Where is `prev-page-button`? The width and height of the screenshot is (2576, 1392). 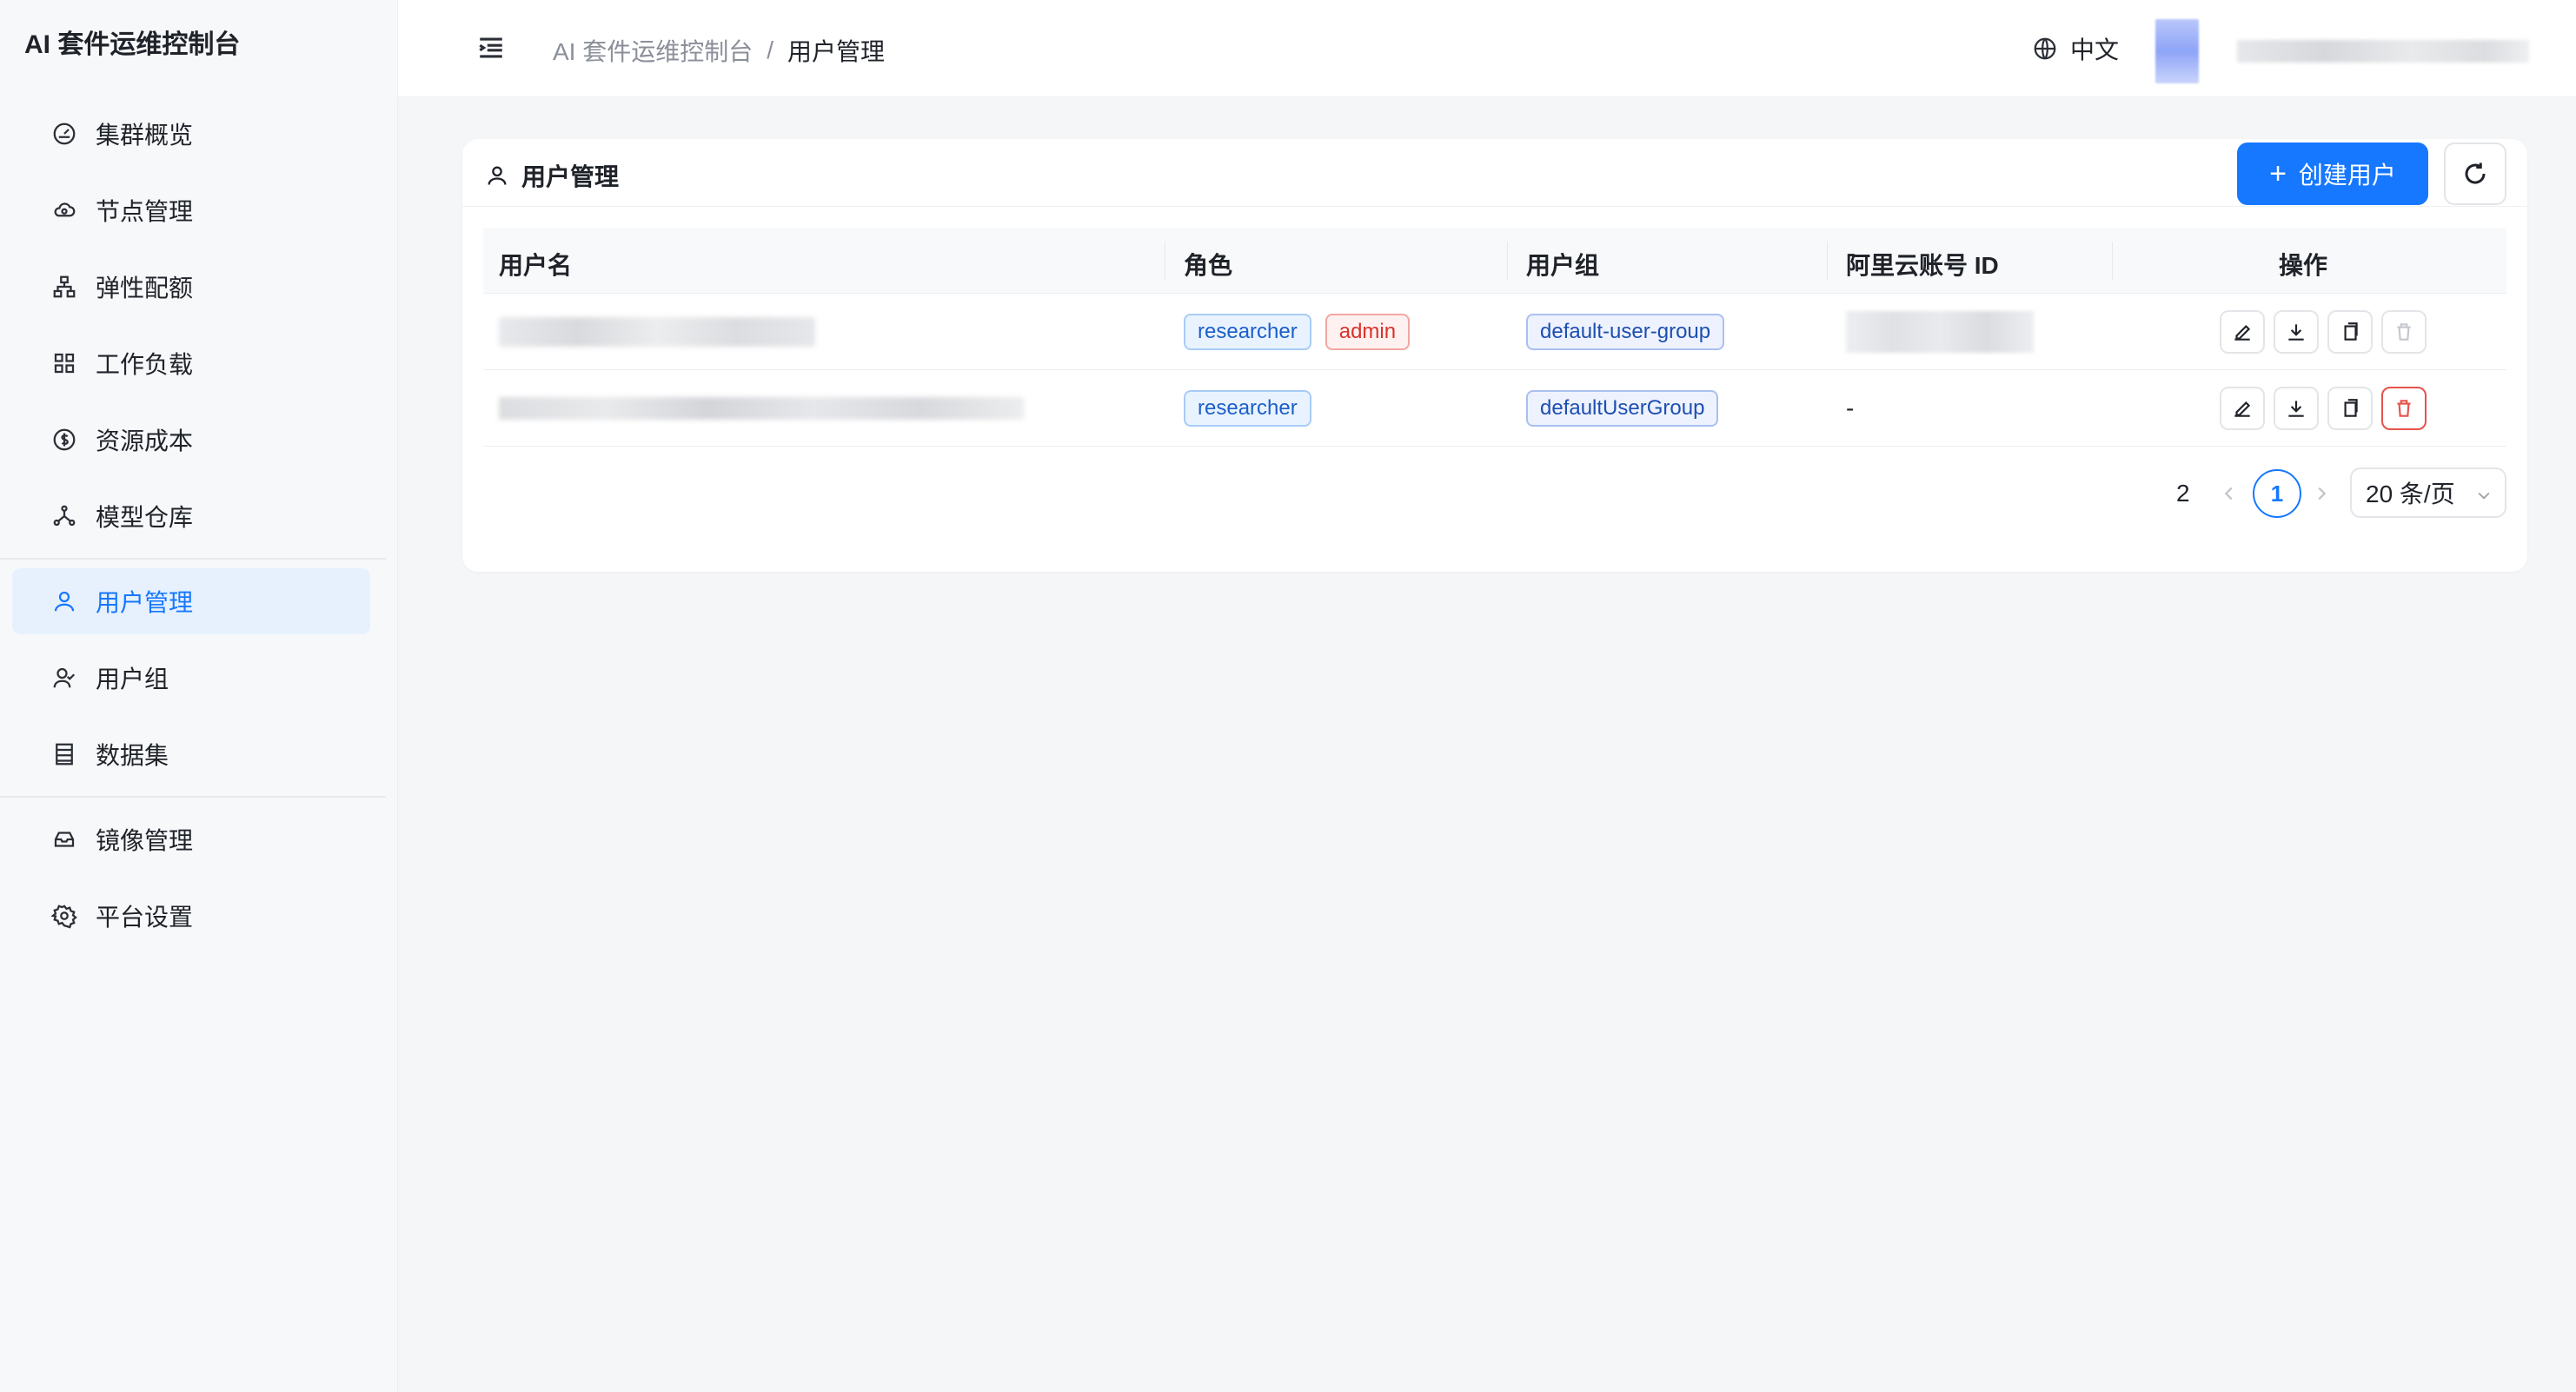
prev-page-button is located at coordinates (2229, 494).